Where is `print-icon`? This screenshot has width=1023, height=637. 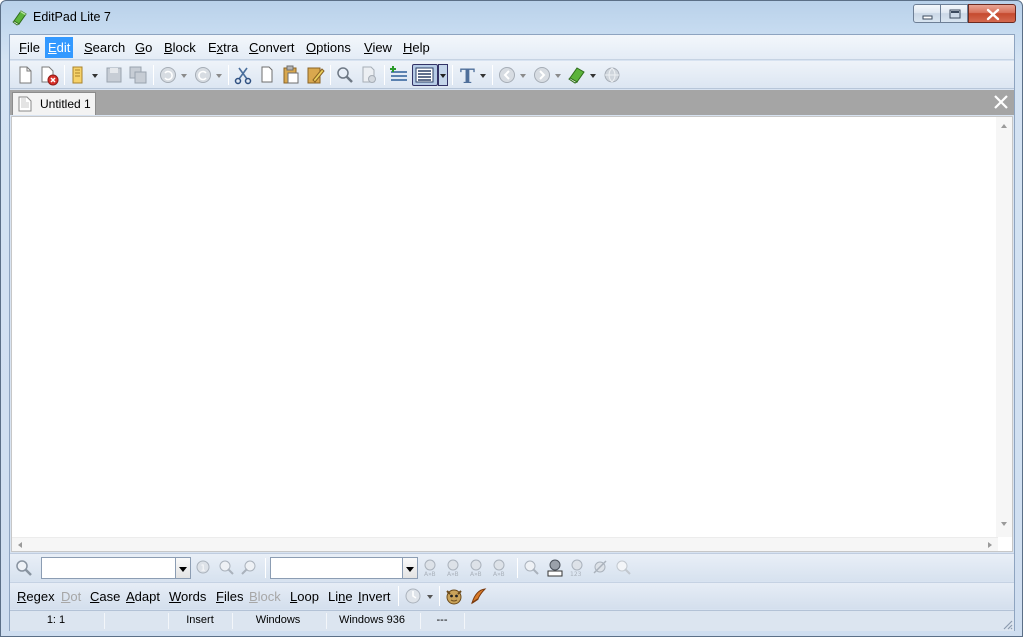
print-icon is located at coordinates (369, 74).